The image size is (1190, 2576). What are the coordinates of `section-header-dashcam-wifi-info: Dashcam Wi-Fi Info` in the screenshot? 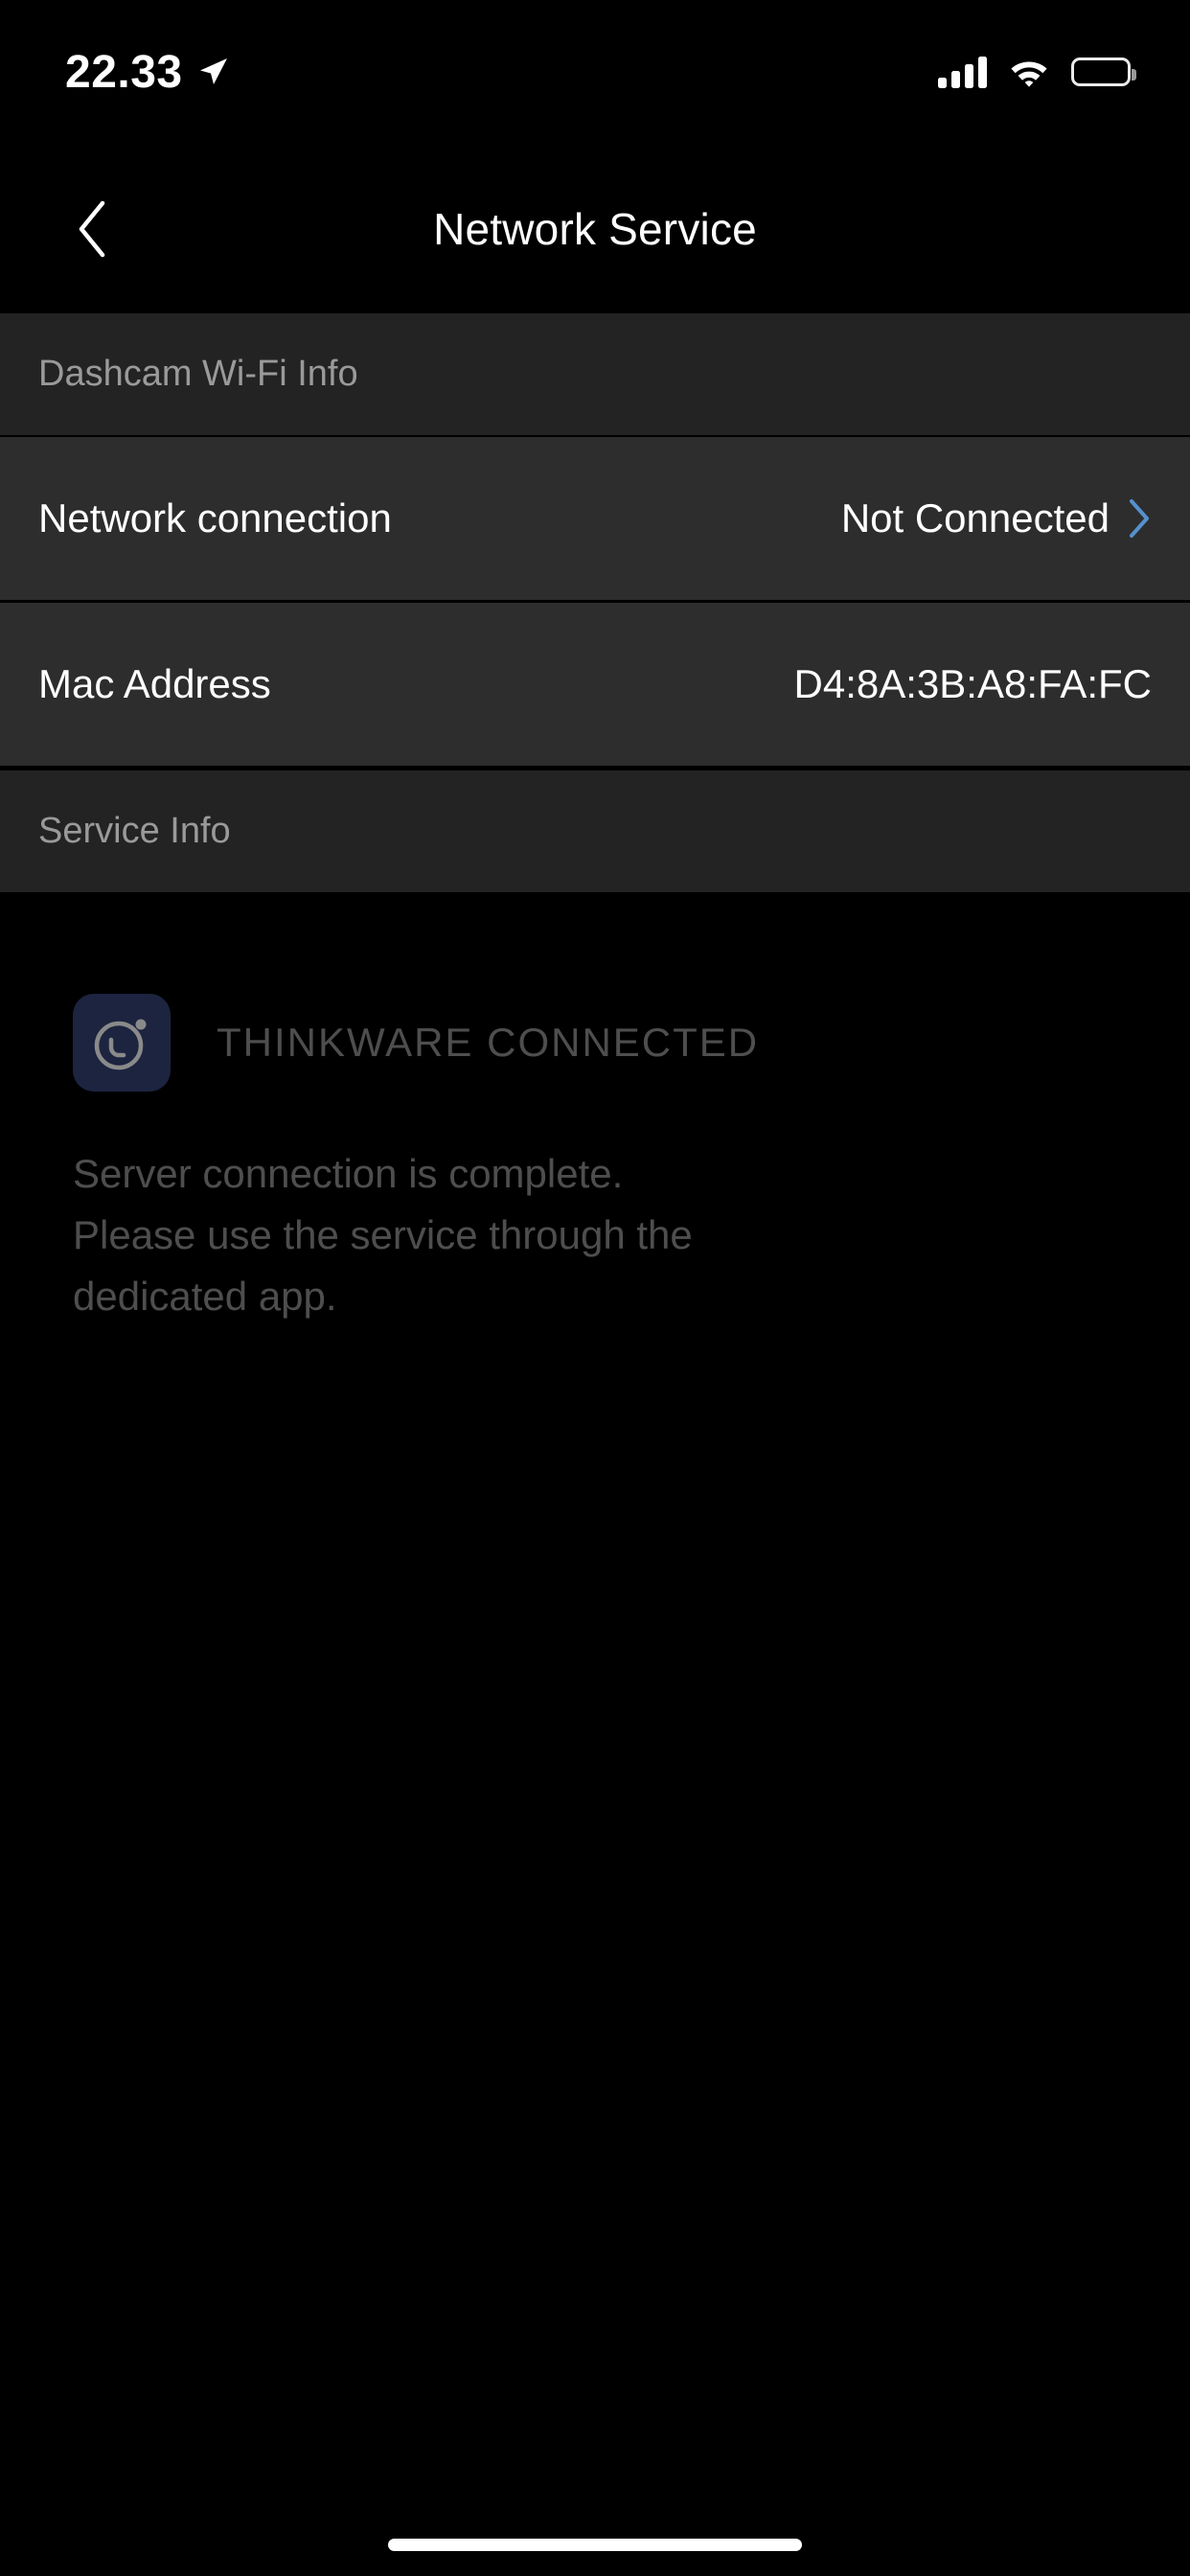 It's located at (595, 375).